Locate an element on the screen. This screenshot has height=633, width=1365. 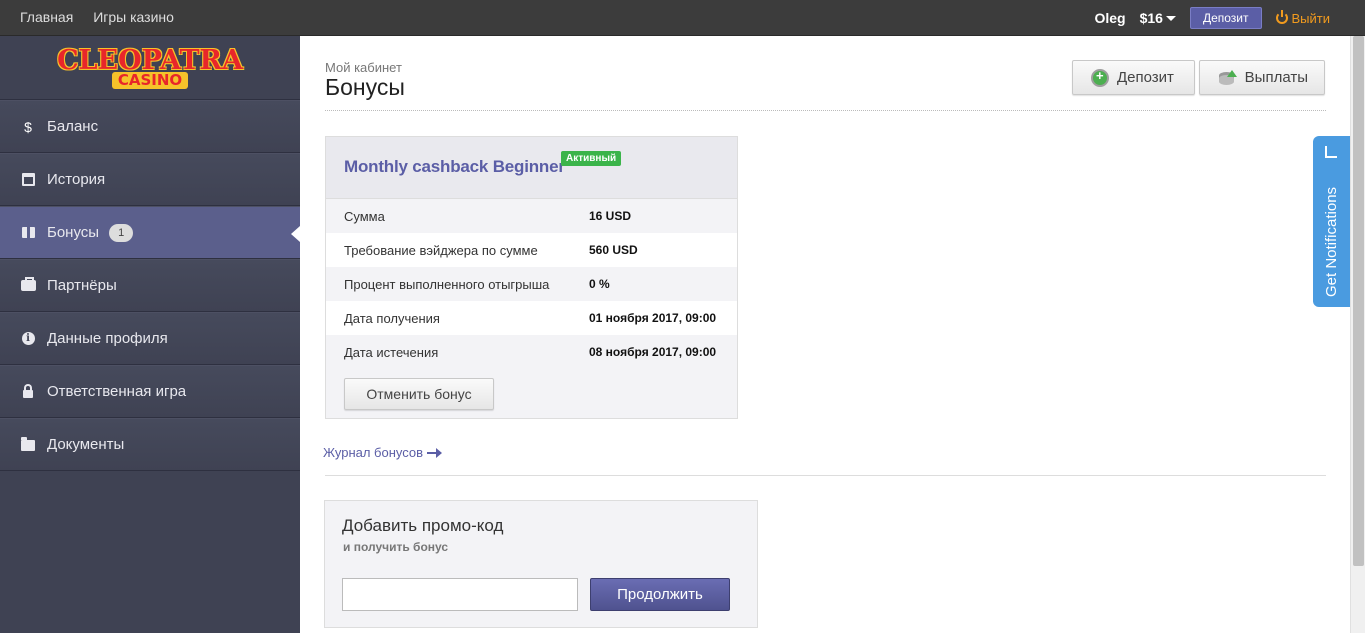
promo-submit-button: Продолжить is located at coordinates (660, 594).